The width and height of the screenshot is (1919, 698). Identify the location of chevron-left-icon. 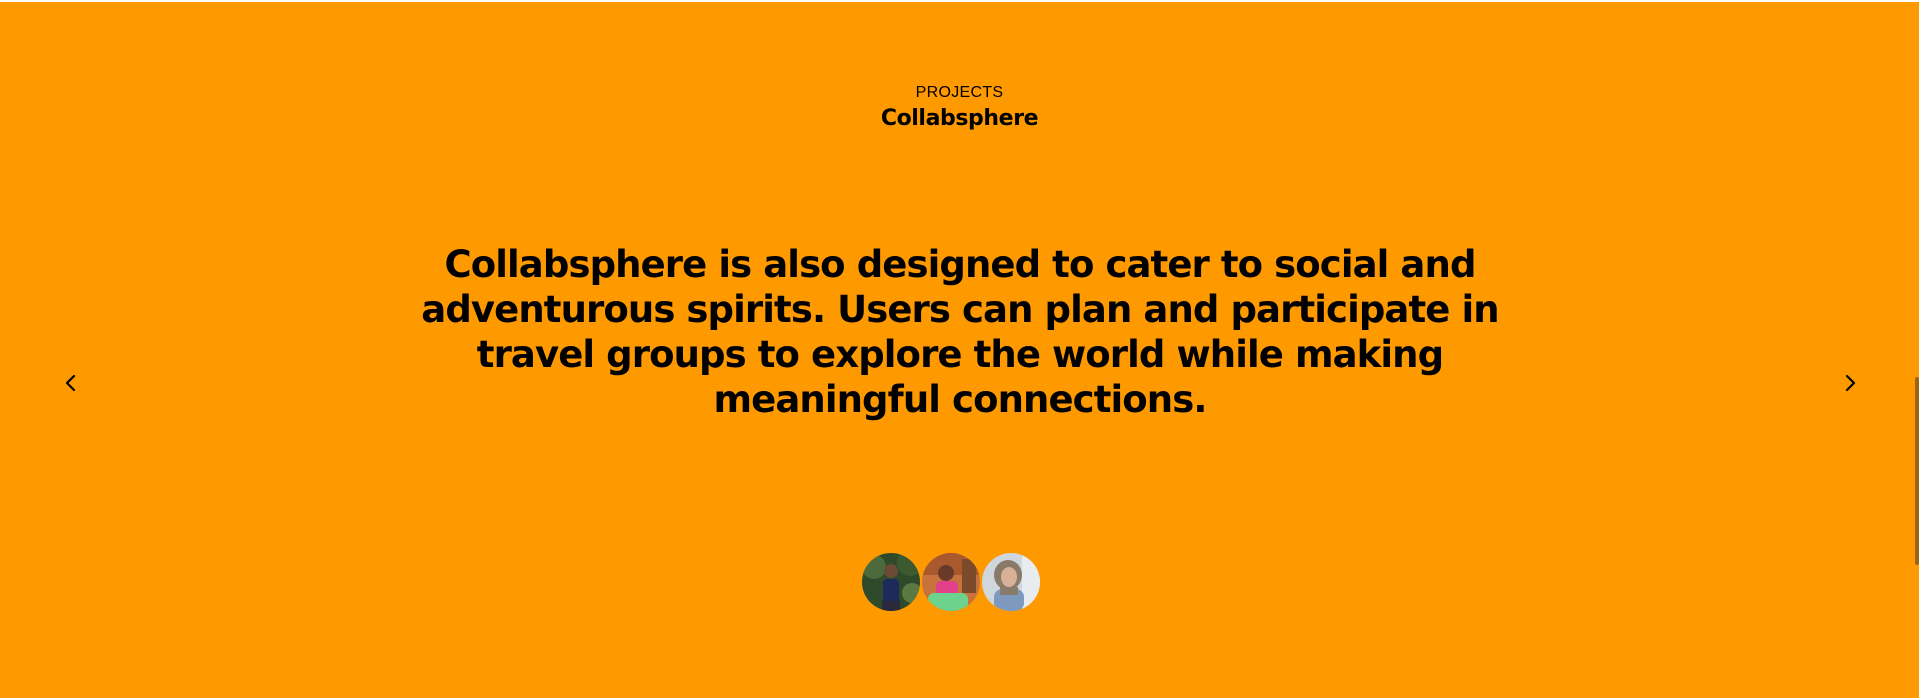
(70, 383).